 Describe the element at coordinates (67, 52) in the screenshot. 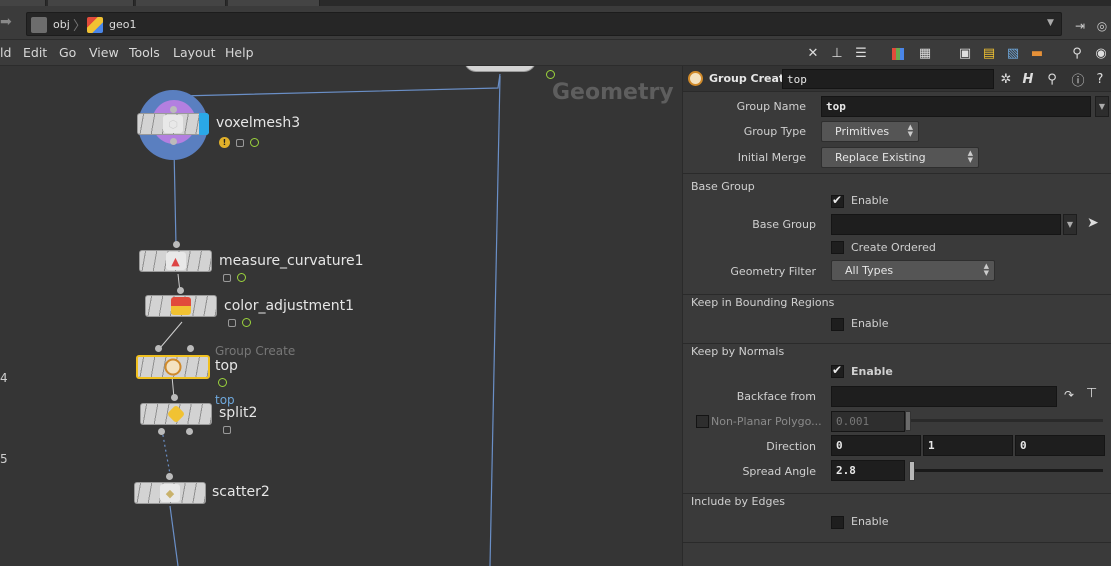

I see `menu-go: Go` at that location.